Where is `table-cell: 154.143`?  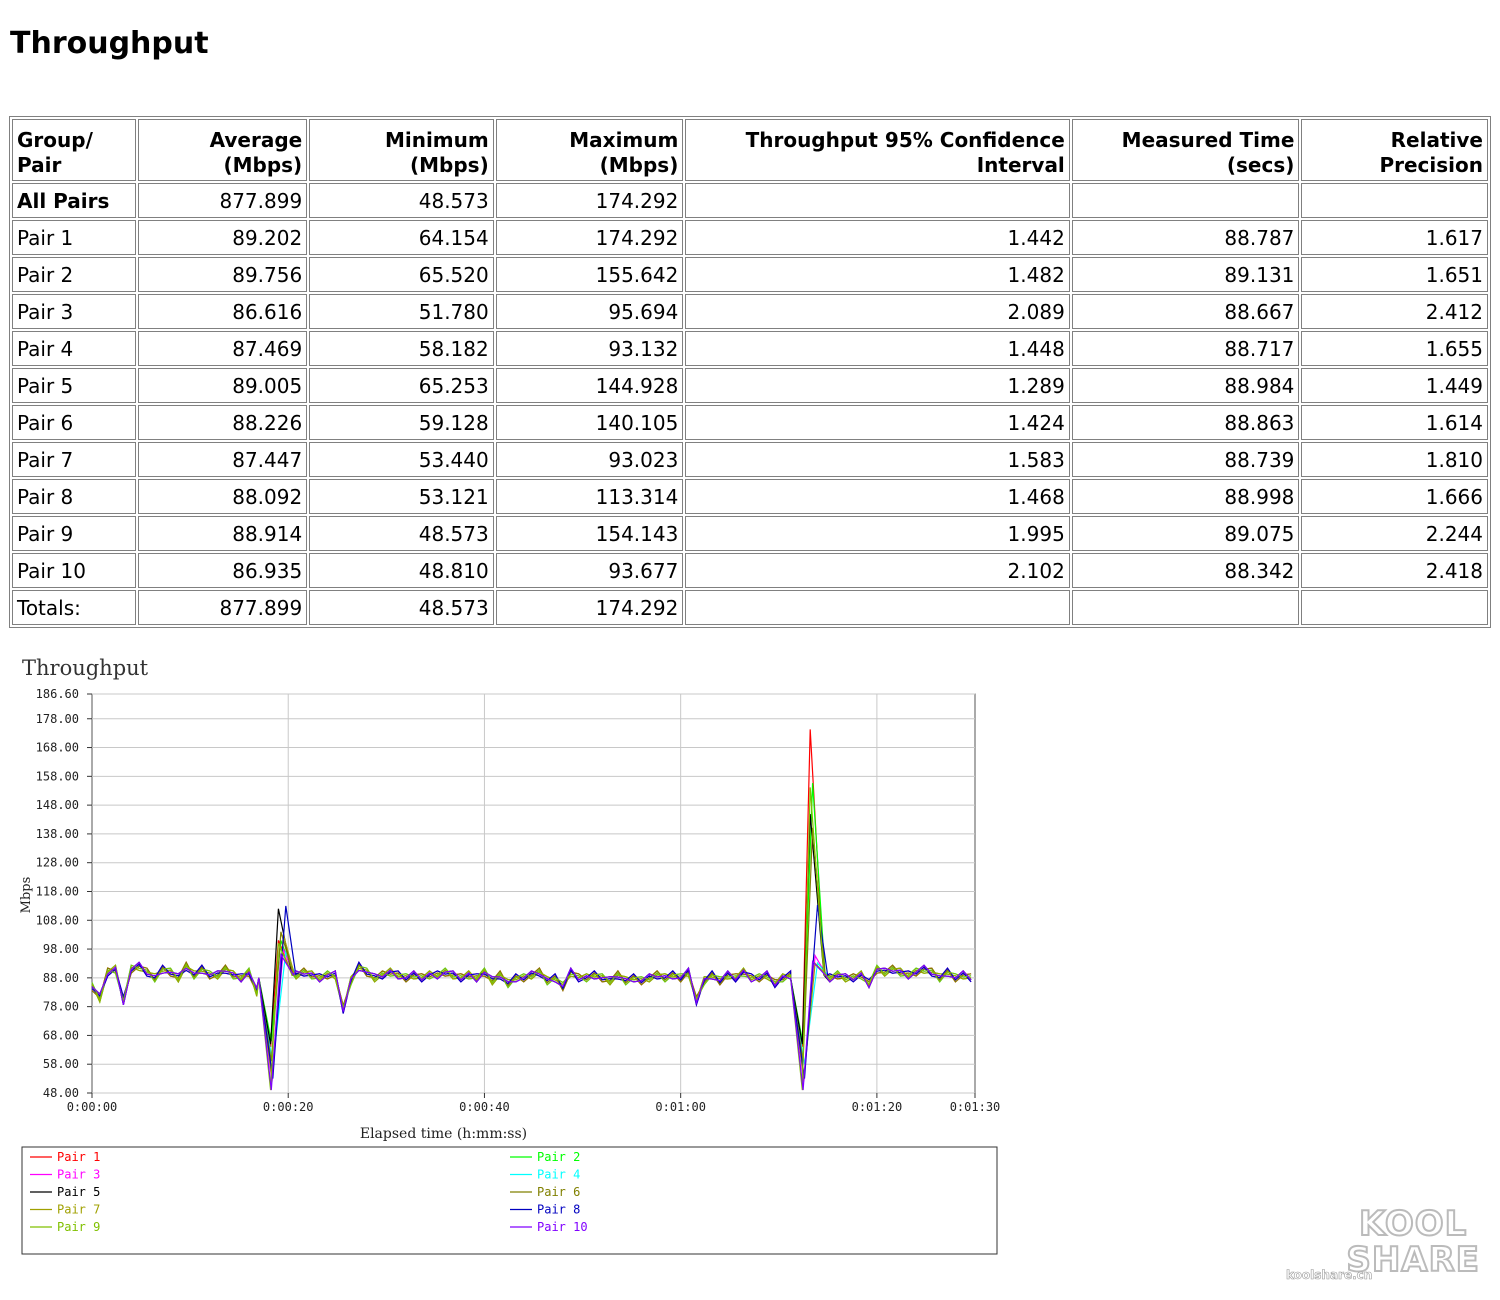
table-cell: 154.143 is located at coordinates (589, 533).